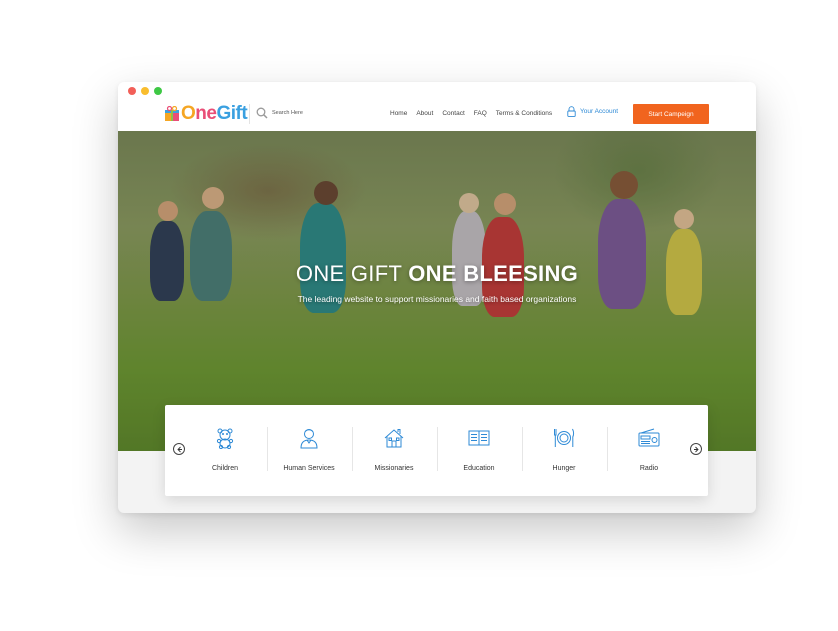 The height and width of the screenshot is (631, 838). I want to click on plate-cutlery-icon, so click(564, 437).